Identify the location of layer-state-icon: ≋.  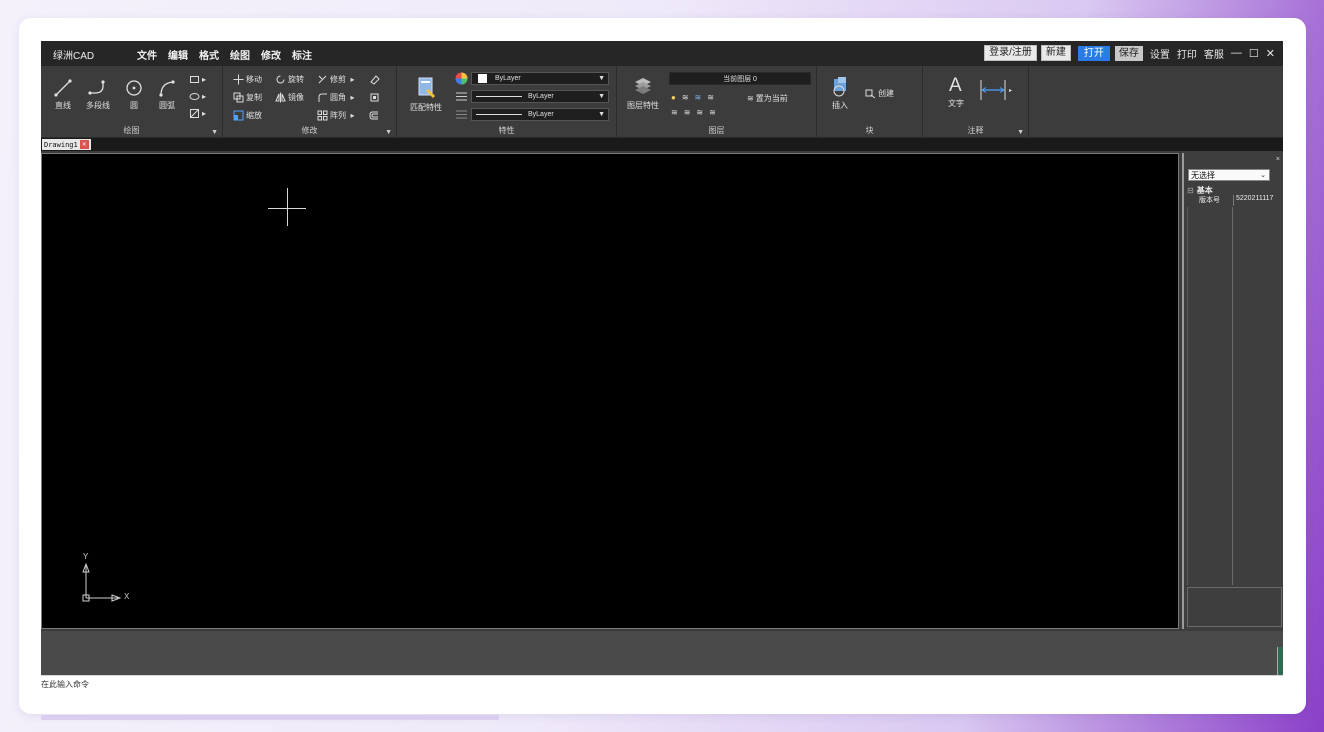
(688, 97).